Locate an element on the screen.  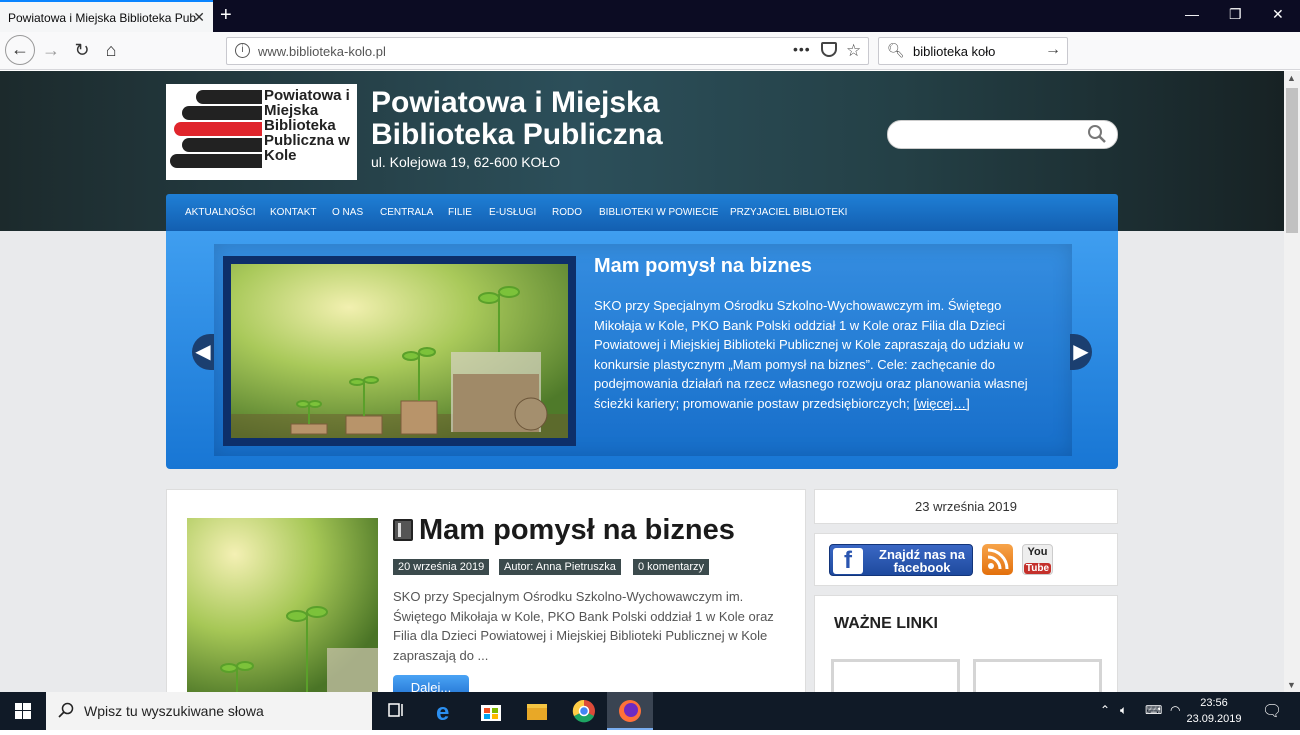
coins-plant-image is located at coordinates (399, 351).